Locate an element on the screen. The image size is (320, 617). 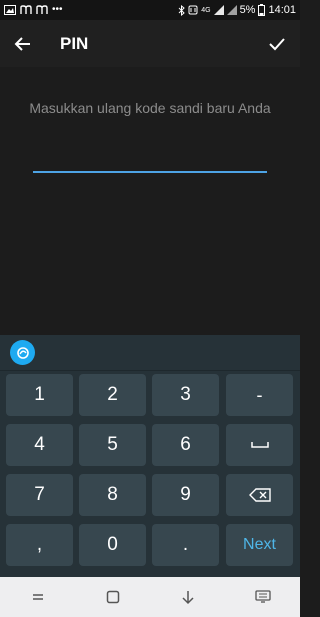
key-3: 3 is located at coordinates (185, 395).